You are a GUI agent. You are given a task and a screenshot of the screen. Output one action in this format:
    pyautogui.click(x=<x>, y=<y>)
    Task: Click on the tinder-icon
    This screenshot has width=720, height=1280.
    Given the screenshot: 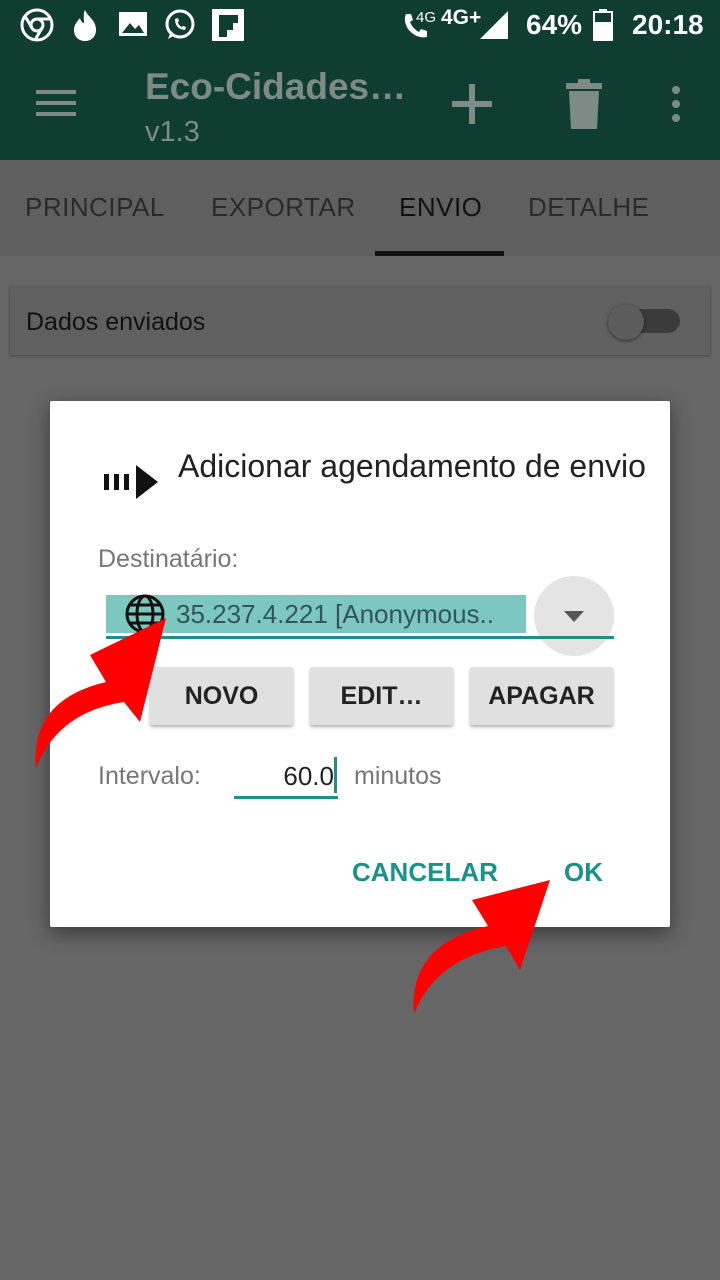 What is the action you would take?
    pyautogui.click(x=85, y=25)
    